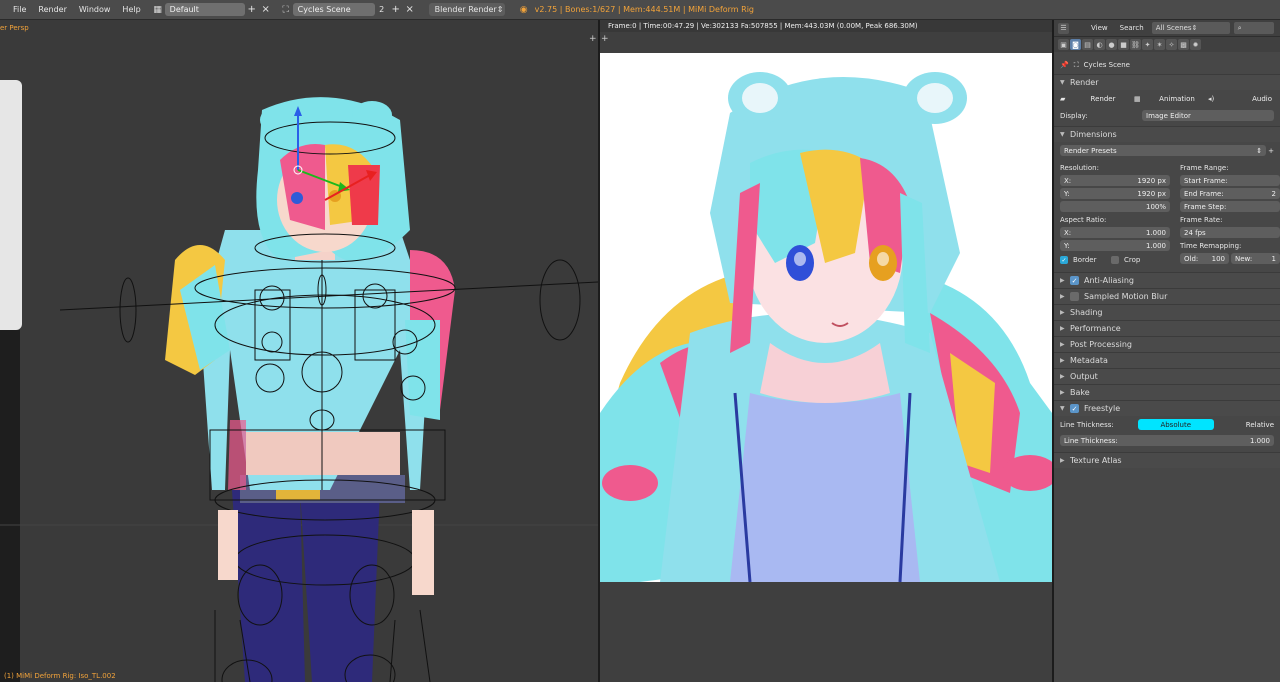 The height and width of the screenshot is (682, 1280). Describe the element at coordinates (1074, 280) in the screenshot. I see `anti-aliasing-checkbox: ✓` at that location.